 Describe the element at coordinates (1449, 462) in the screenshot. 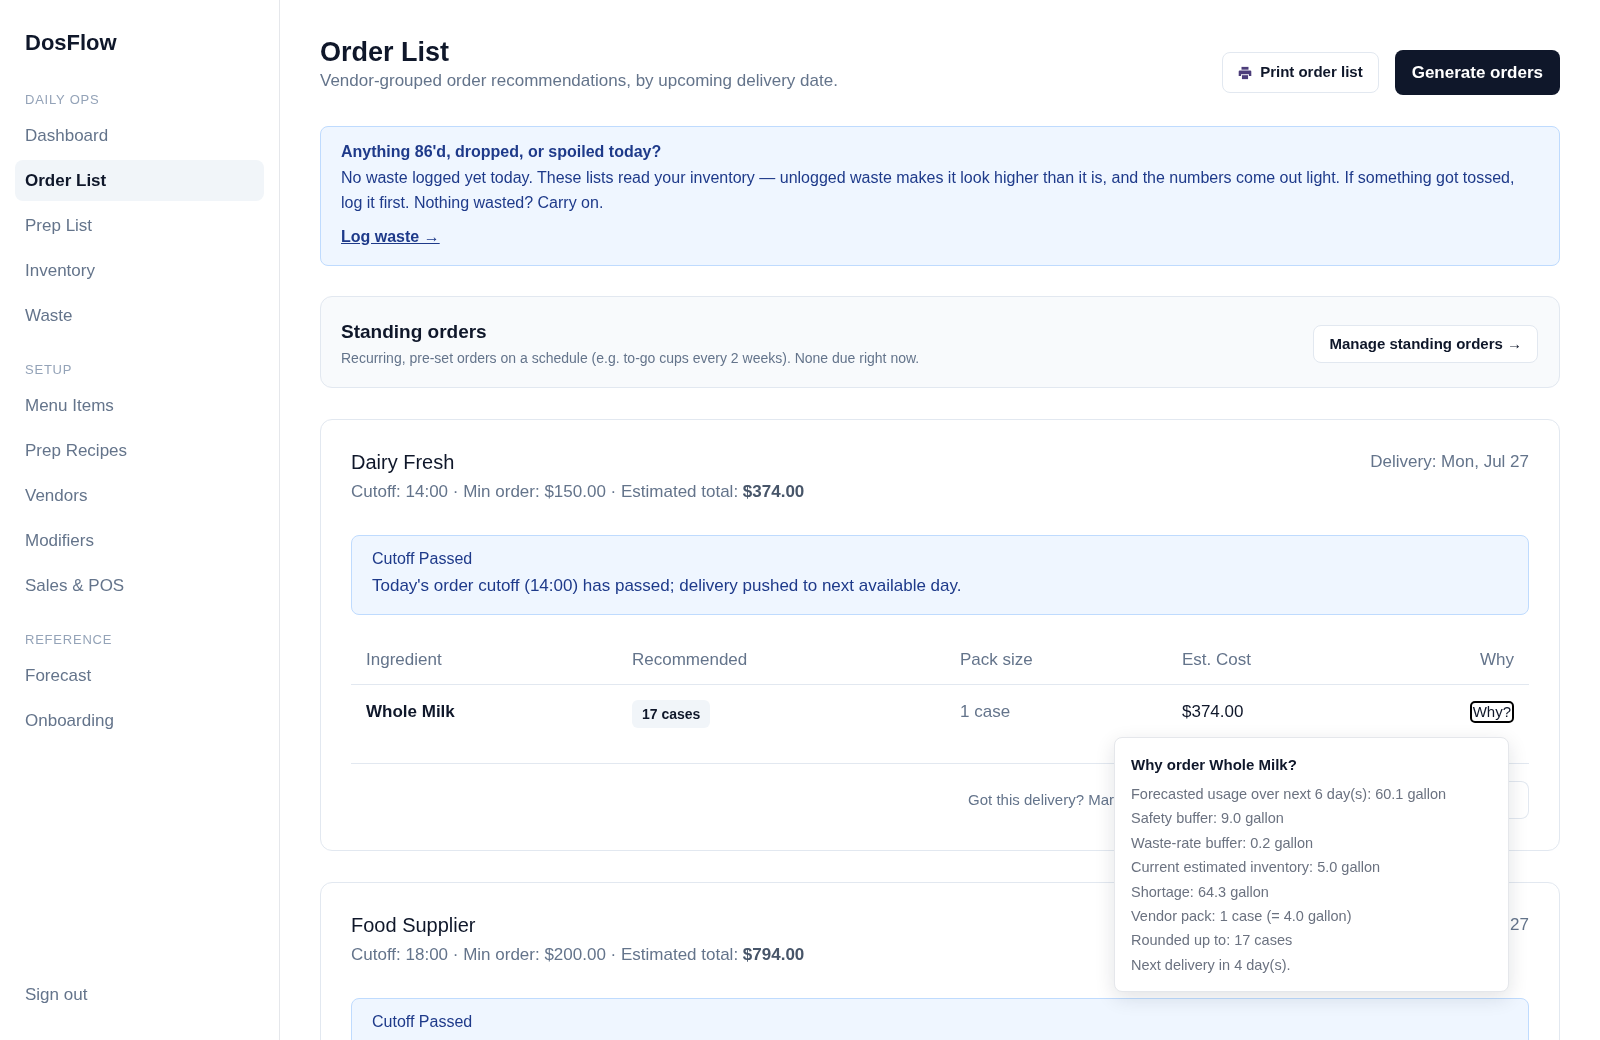

I see `delivery-date: Delivery: Mon, Jul 27` at that location.